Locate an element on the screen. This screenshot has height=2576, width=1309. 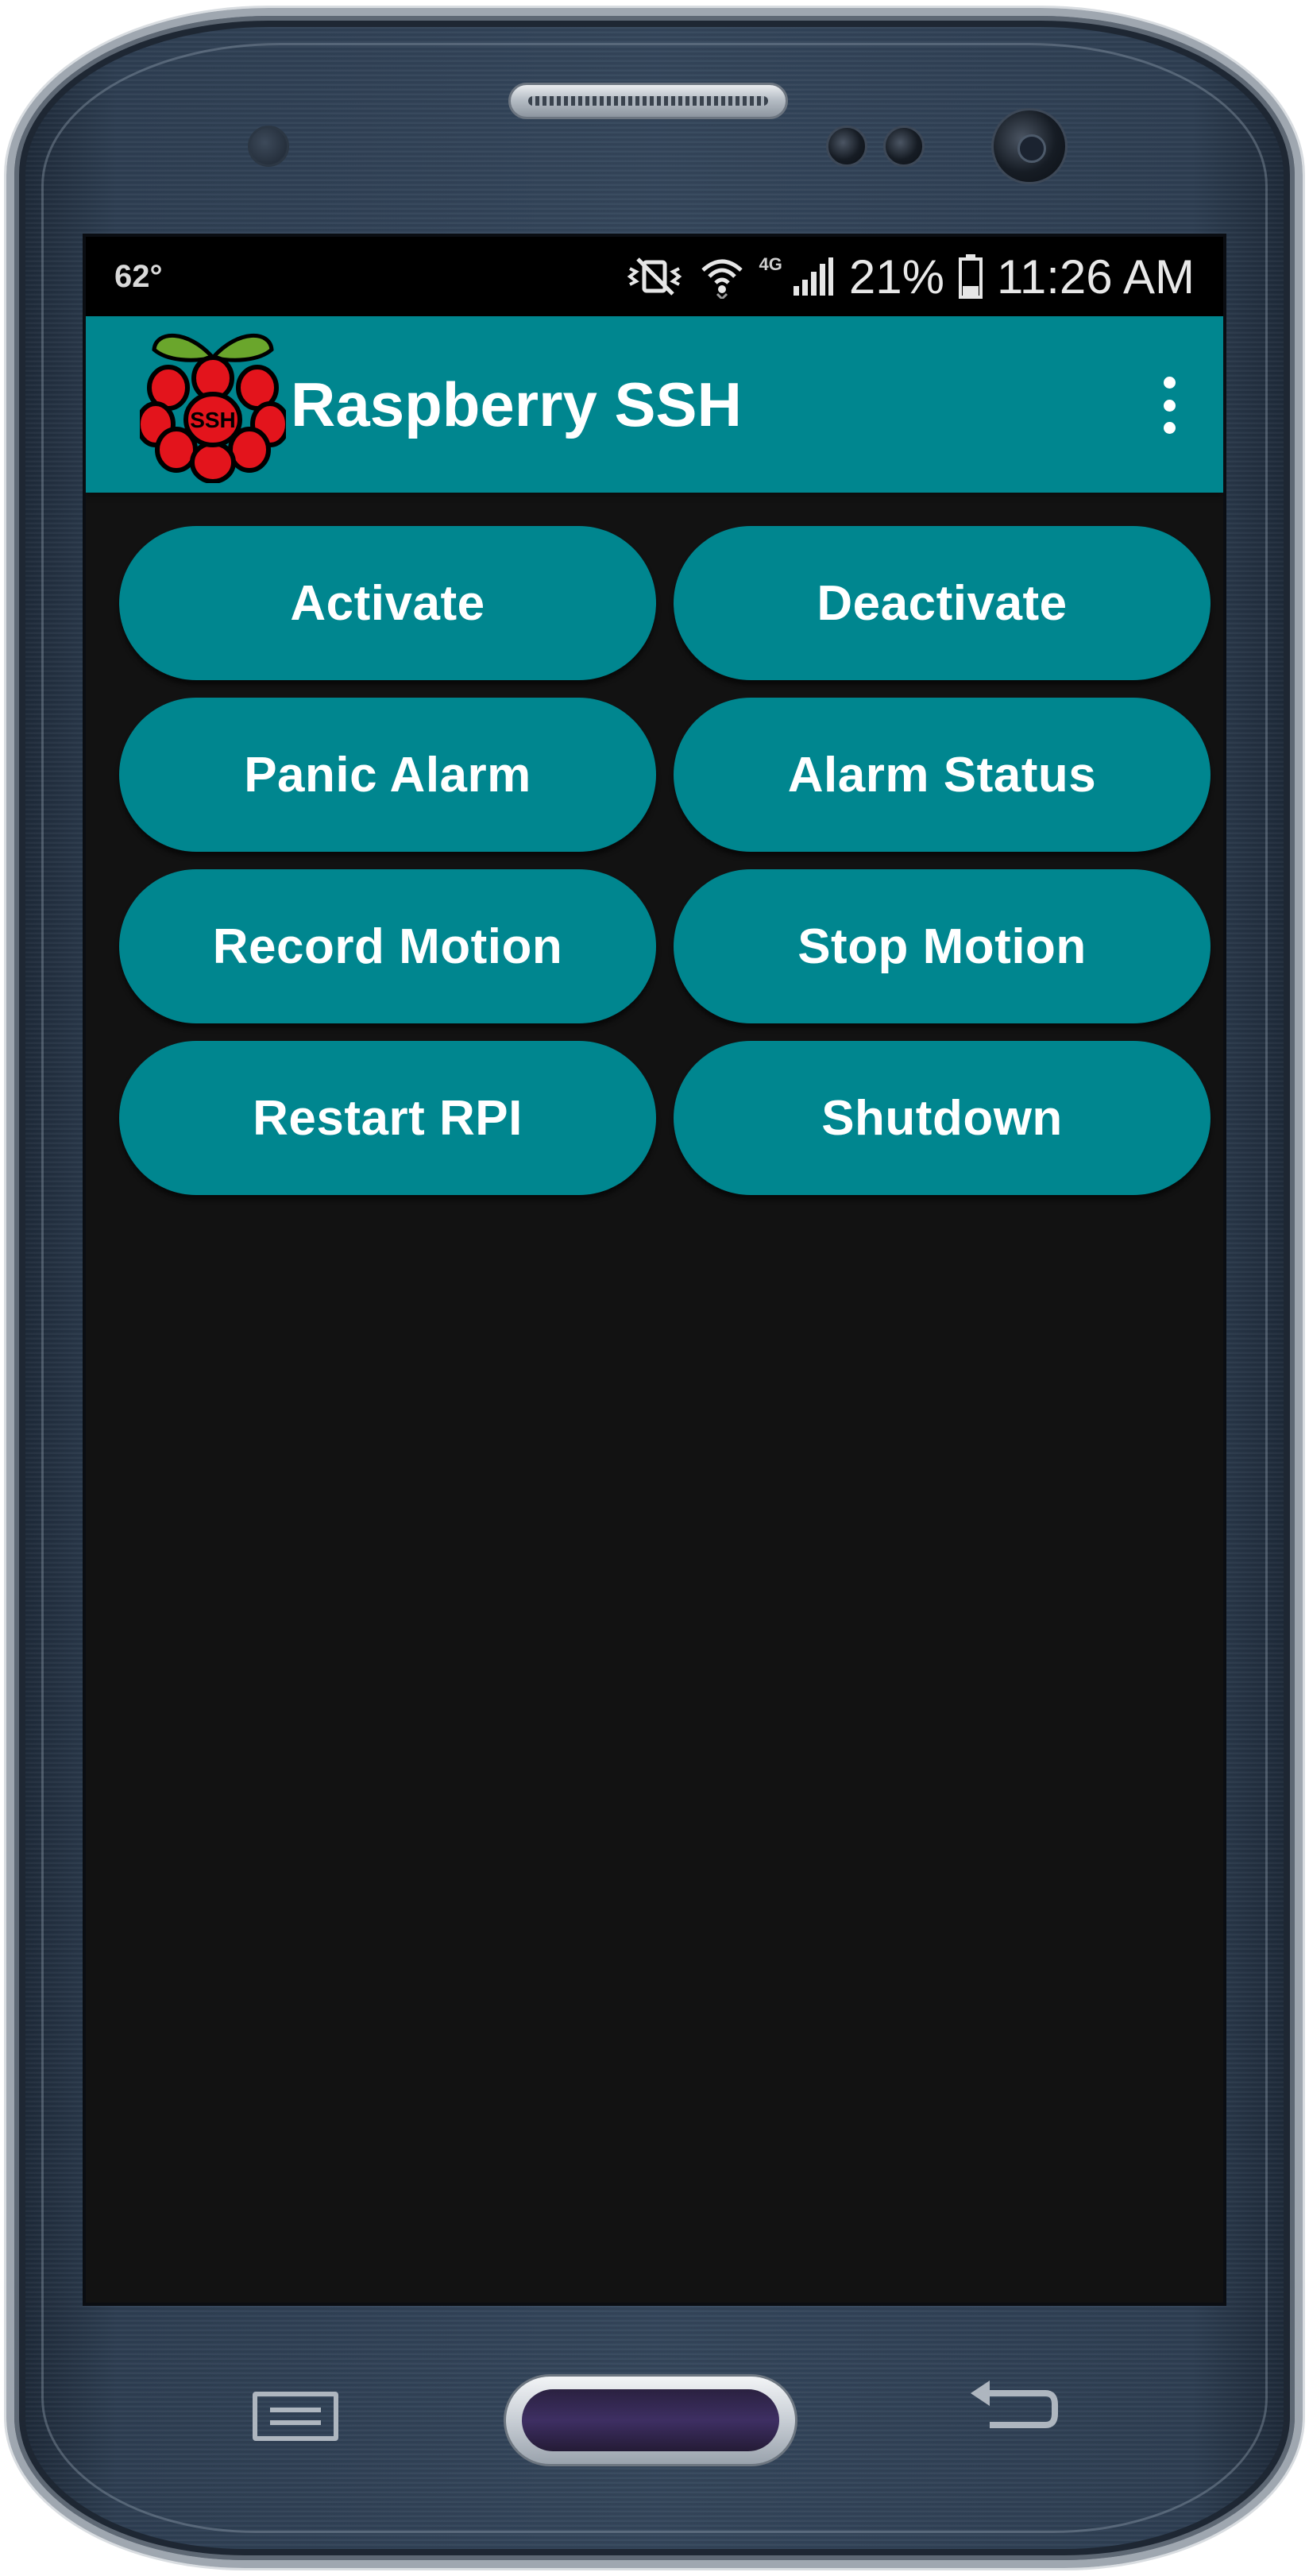
front-camera is located at coordinates (1029, 146).